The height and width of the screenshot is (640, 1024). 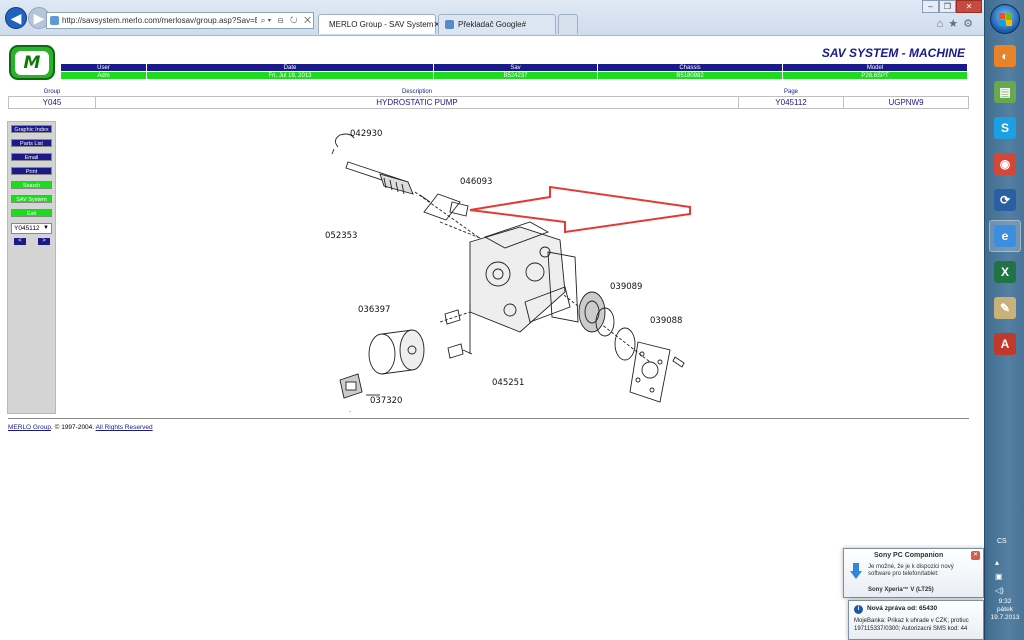 What do you see at coordinates (875, 67) in the screenshot?
I see `col-header: Model` at bounding box center [875, 67].